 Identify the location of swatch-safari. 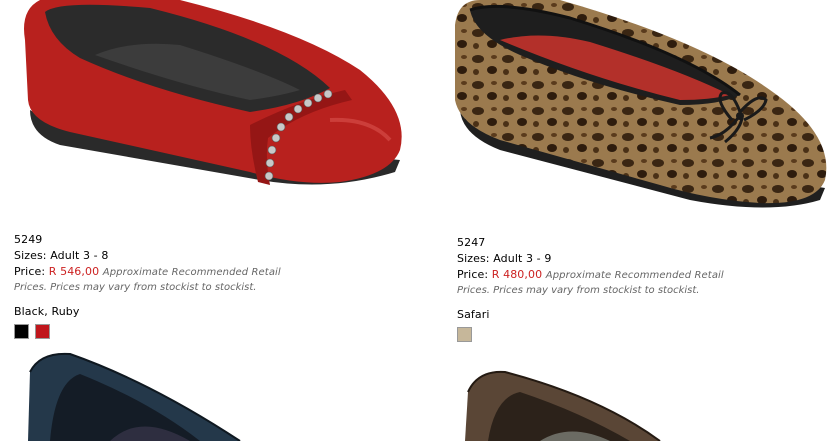
(464, 334).